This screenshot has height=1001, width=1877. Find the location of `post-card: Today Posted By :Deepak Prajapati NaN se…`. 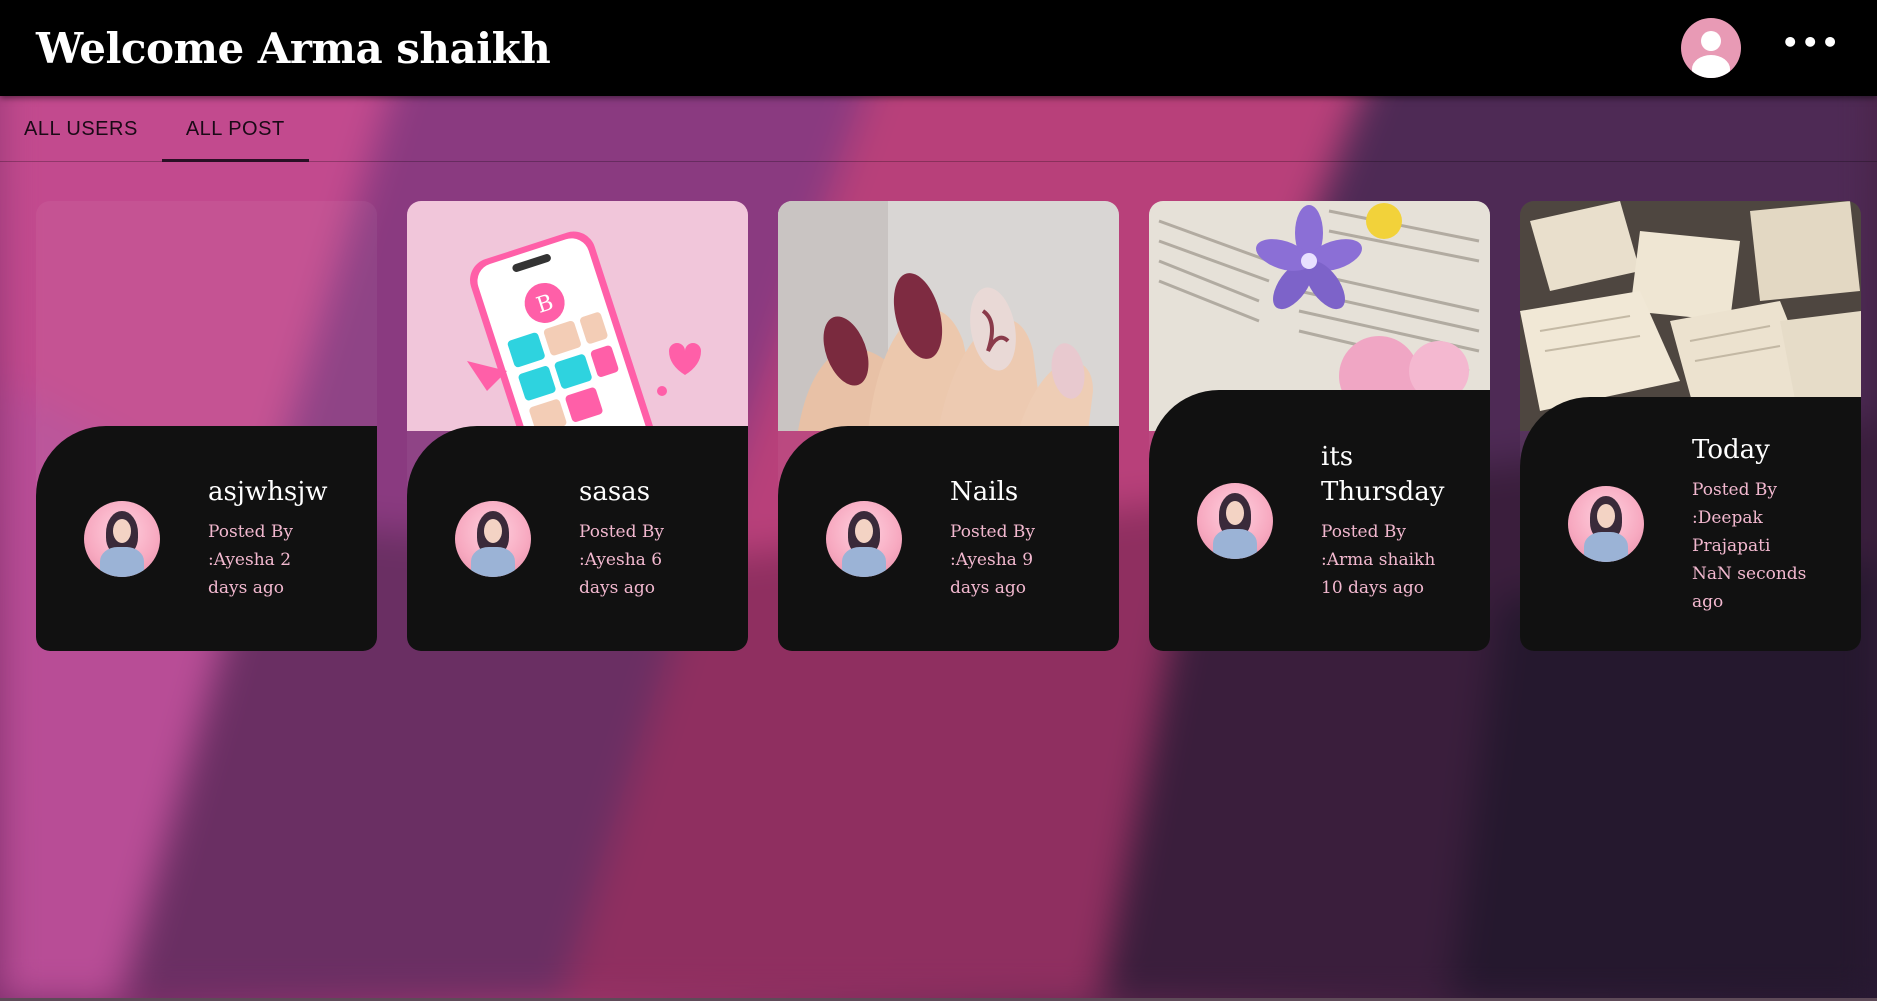

post-card: Today Posted By :Deepak Prajapati NaN se… is located at coordinates (1690, 426).